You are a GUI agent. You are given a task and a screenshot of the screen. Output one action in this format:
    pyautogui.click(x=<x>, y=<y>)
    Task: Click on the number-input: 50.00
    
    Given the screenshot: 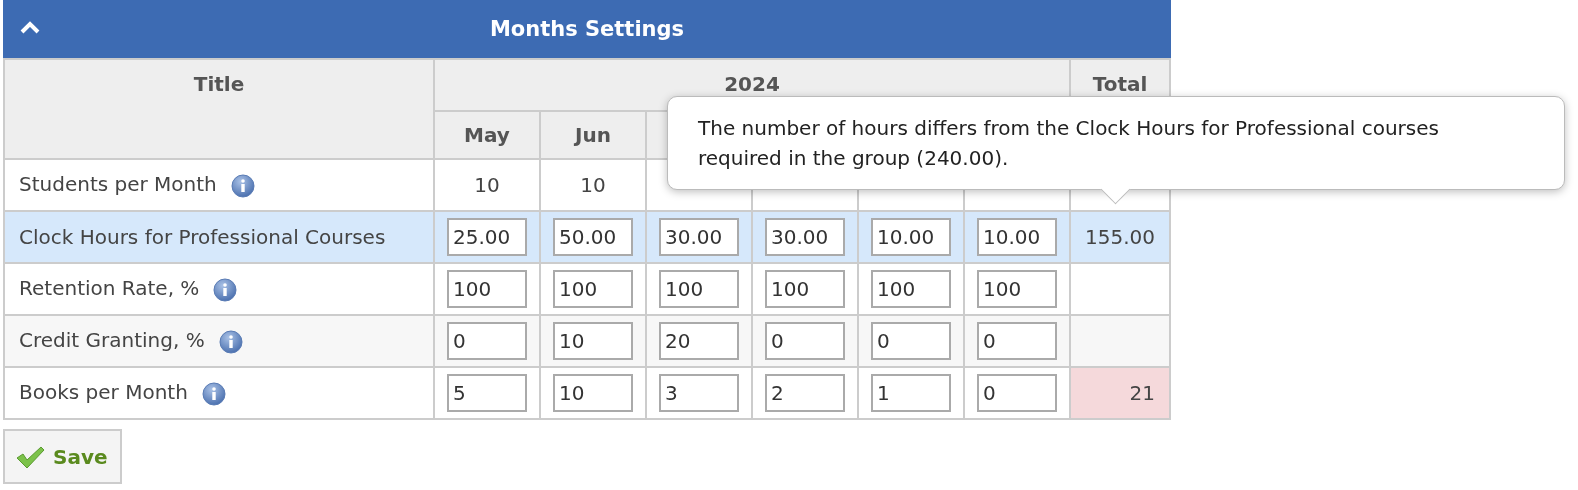 What is the action you would take?
    pyautogui.click(x=593, y=237)
    